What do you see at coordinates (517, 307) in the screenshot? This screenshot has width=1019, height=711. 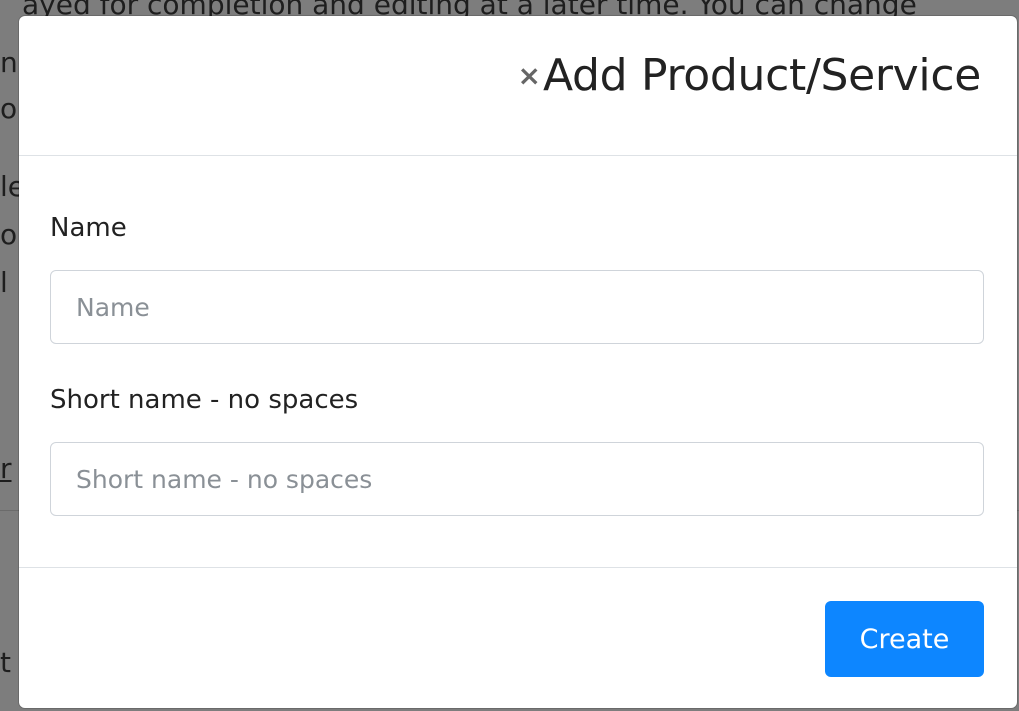 I see `name-input` at bounding box center [517, 307].